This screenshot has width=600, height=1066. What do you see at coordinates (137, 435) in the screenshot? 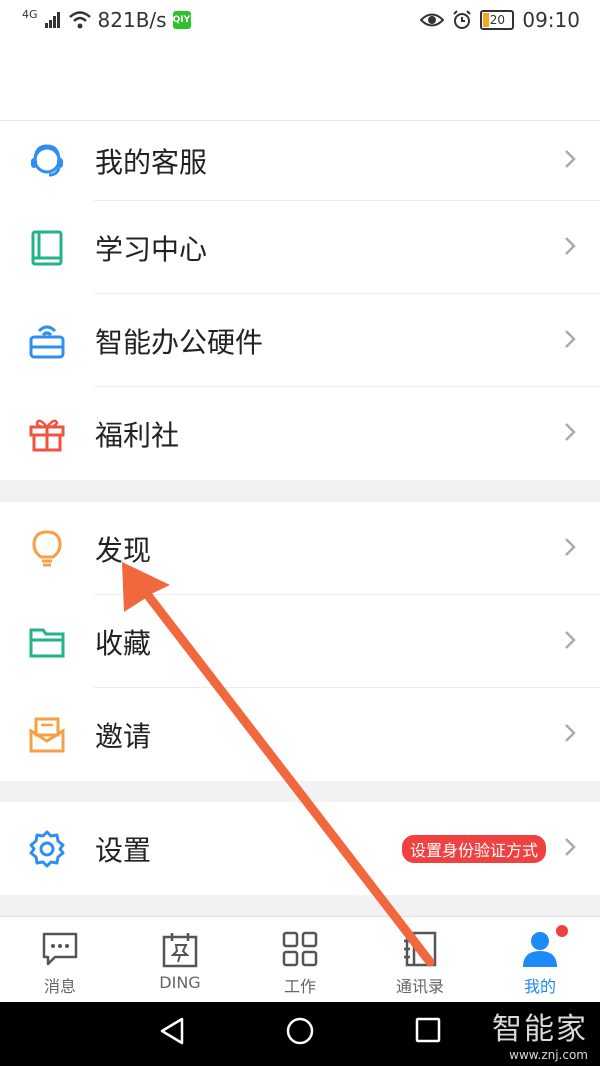
I see `menu-item-label: 福利社` at bounding box center [137, 435].